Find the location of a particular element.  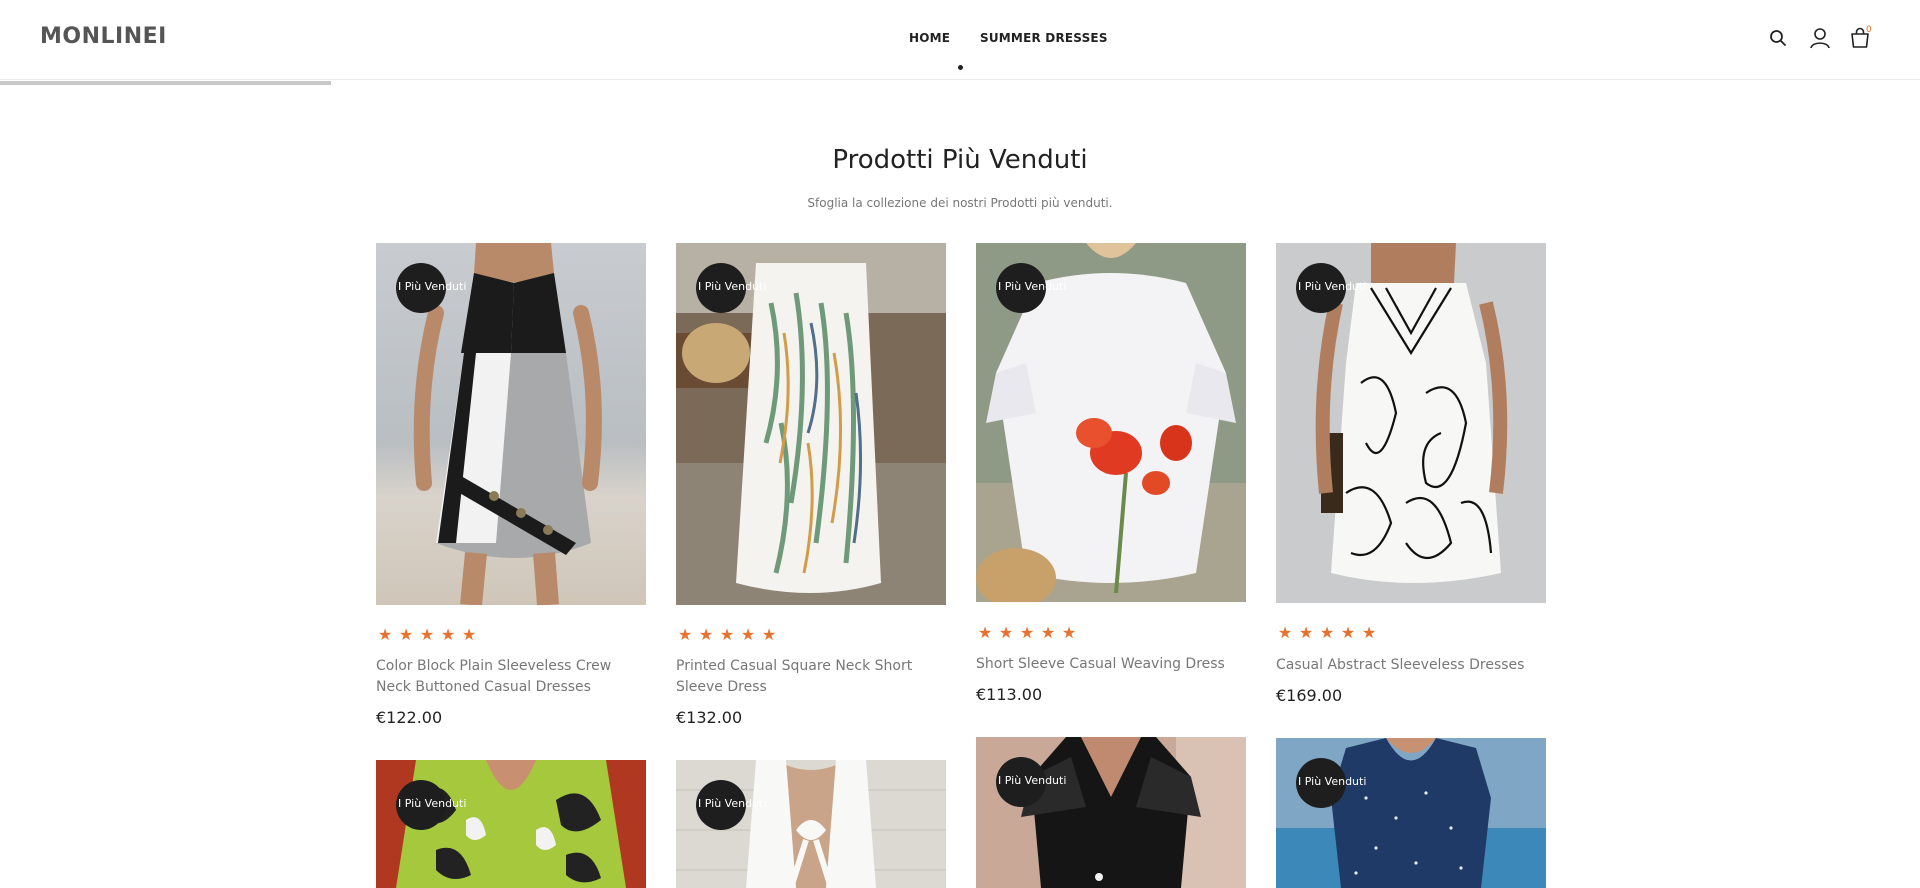

main-nav: HOME SUMMER DRESSES is located at coordinates (960, 41).